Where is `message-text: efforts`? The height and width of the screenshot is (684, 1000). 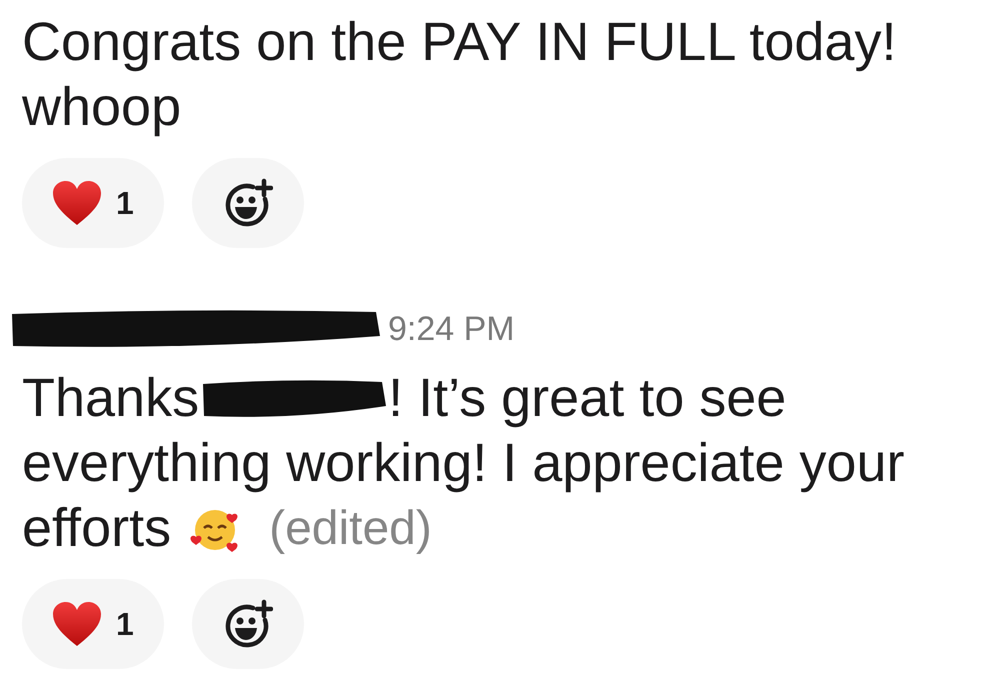
message-text: efforts is located at coordinates (97, 528).